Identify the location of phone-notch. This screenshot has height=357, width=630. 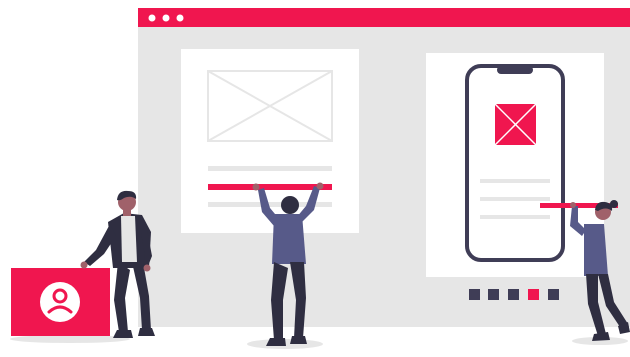
(515, 70).